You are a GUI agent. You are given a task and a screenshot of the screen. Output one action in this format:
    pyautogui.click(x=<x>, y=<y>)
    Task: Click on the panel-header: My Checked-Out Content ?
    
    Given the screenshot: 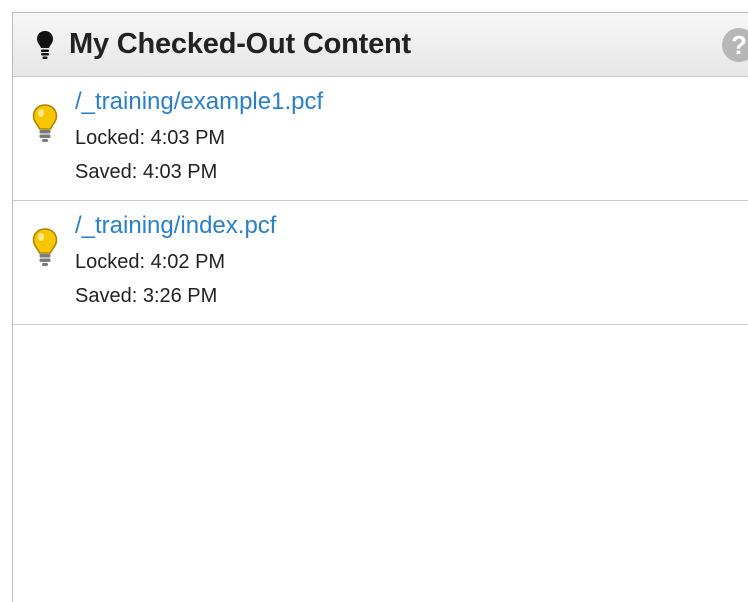 What is the action you would take?
    pyautogui.click(x=380, y=45)
    